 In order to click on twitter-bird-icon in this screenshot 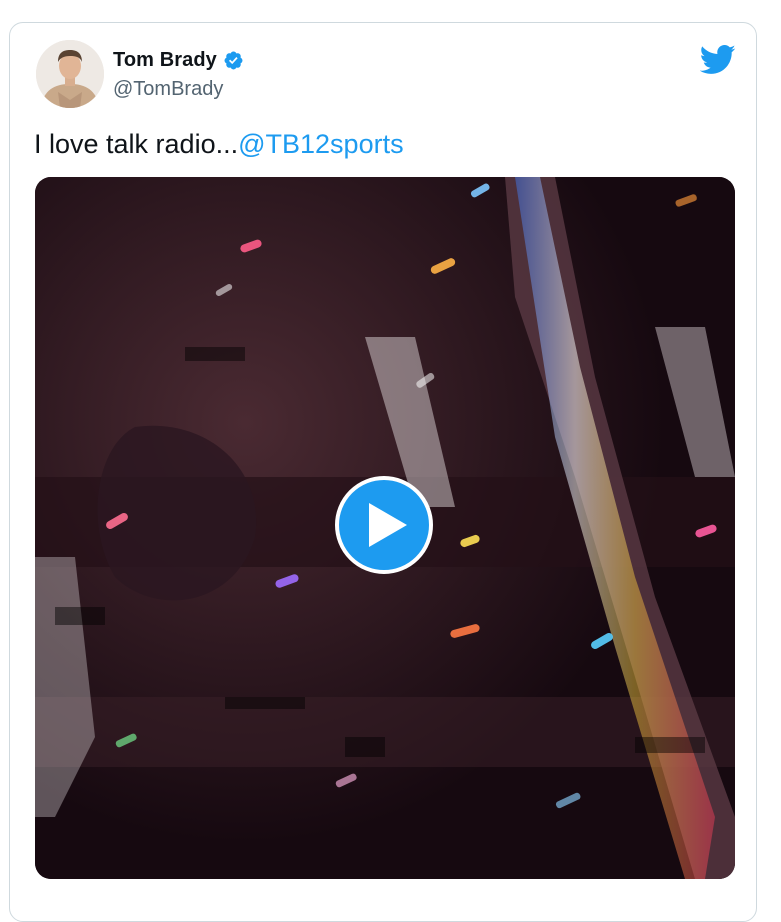, I will do `click(718, 59)`.